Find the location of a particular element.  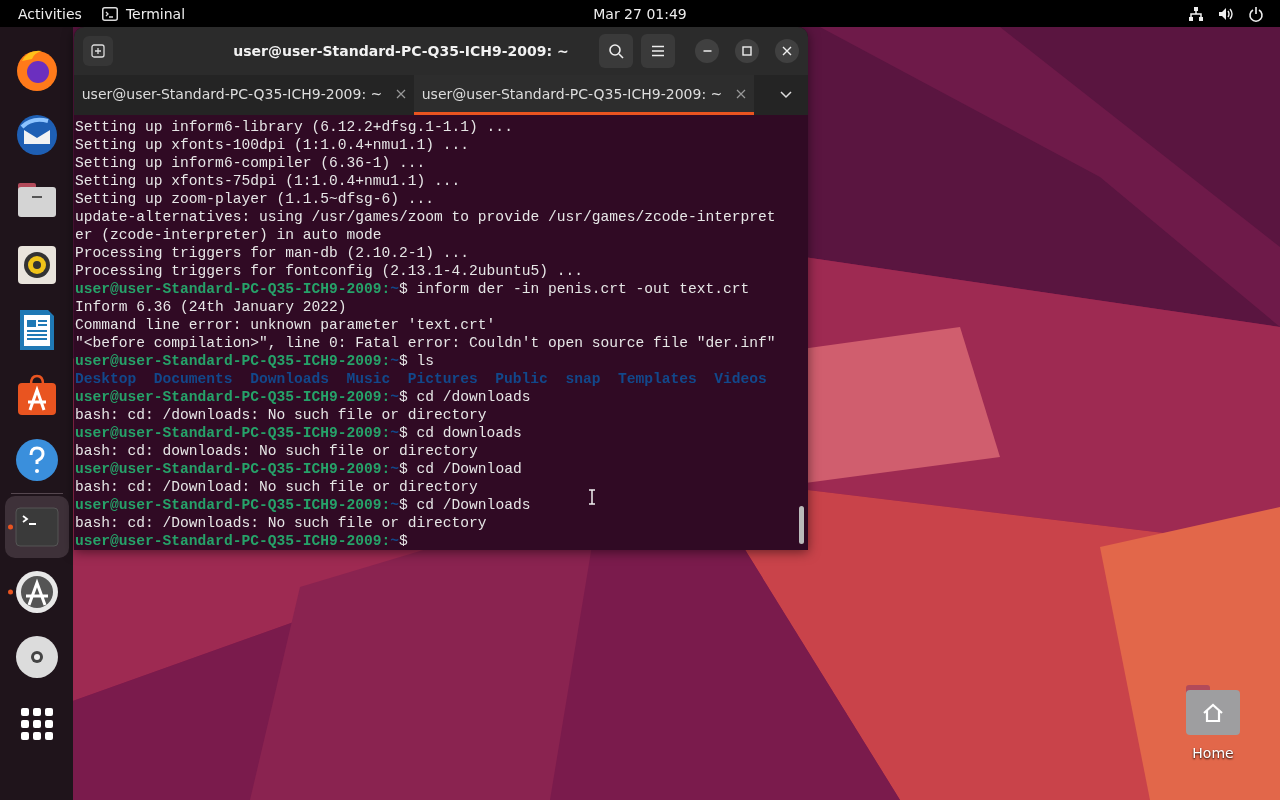

power-icon is located at coordinates (1256, 13).